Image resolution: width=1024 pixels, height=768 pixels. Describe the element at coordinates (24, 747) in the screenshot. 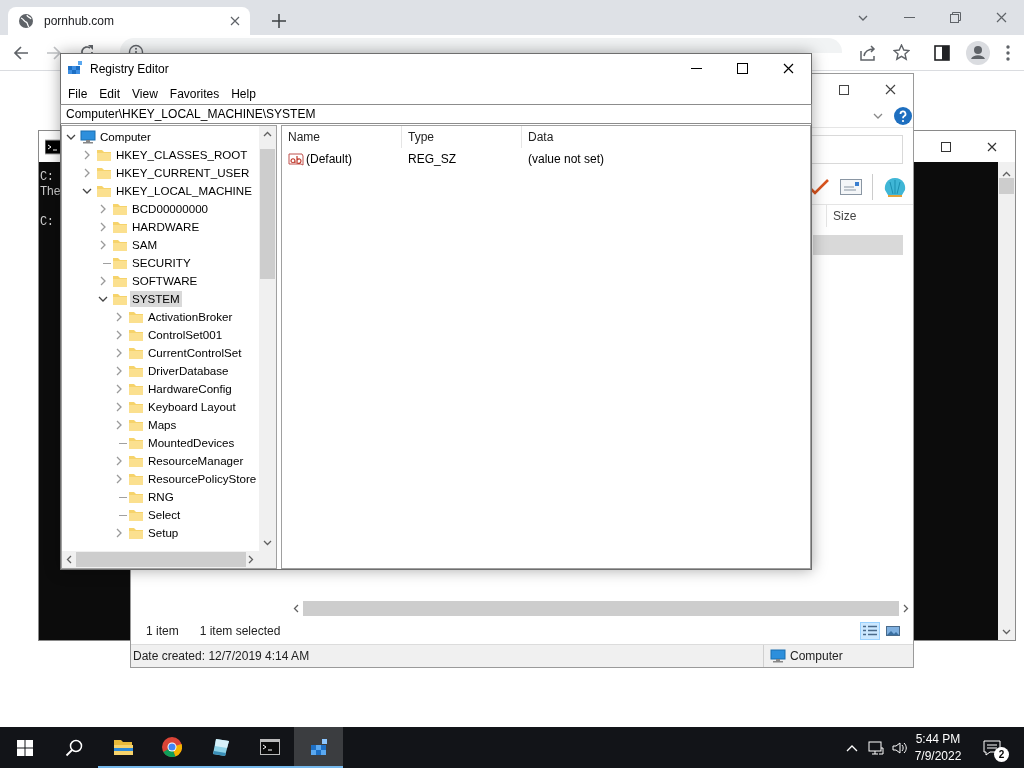

I see `start-icon` at that location.